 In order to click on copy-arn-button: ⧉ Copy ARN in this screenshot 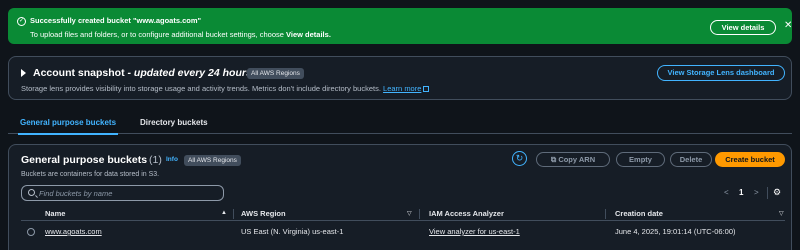, I will do `click(573, 159)`.